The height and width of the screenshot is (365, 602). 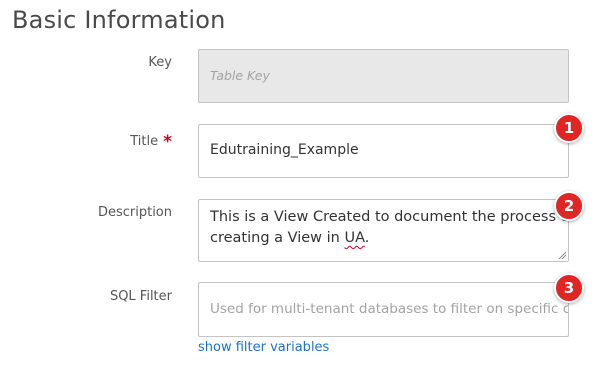 What do you see at coordinates (160, 62) in the screenshot?
I see `key-label: Key` at bounding box center [160, 62].